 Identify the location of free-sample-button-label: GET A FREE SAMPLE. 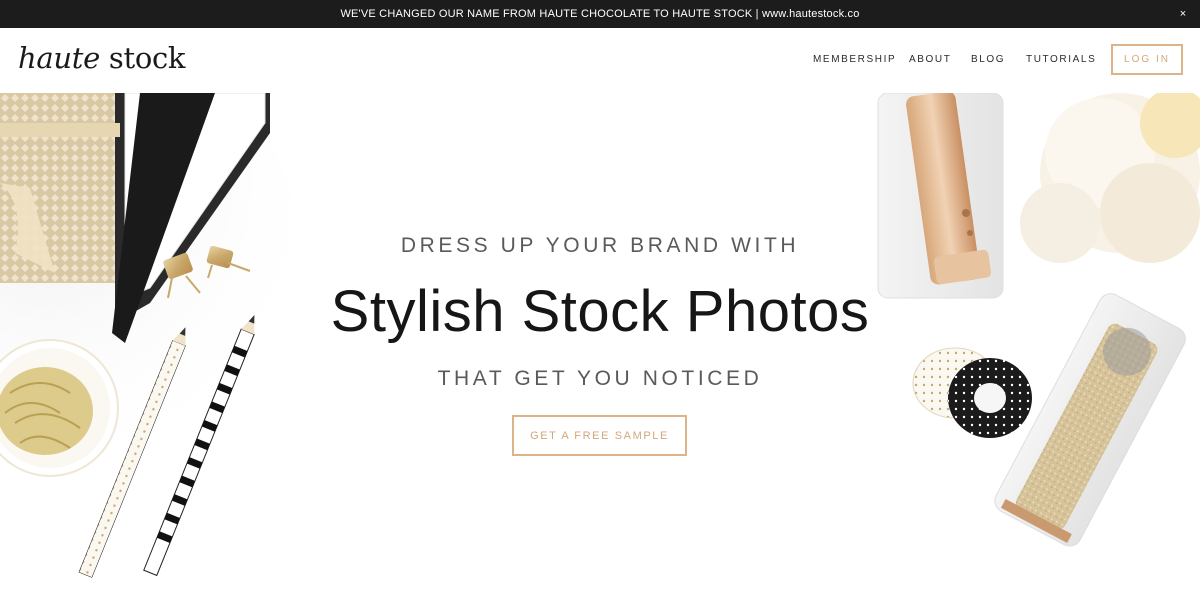
(599, 435).